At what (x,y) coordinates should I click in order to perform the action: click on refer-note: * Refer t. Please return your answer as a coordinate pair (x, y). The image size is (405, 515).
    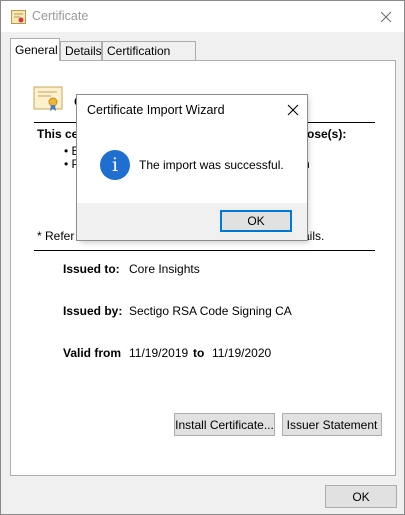
    Looking at the image, I should click on (59, 236).